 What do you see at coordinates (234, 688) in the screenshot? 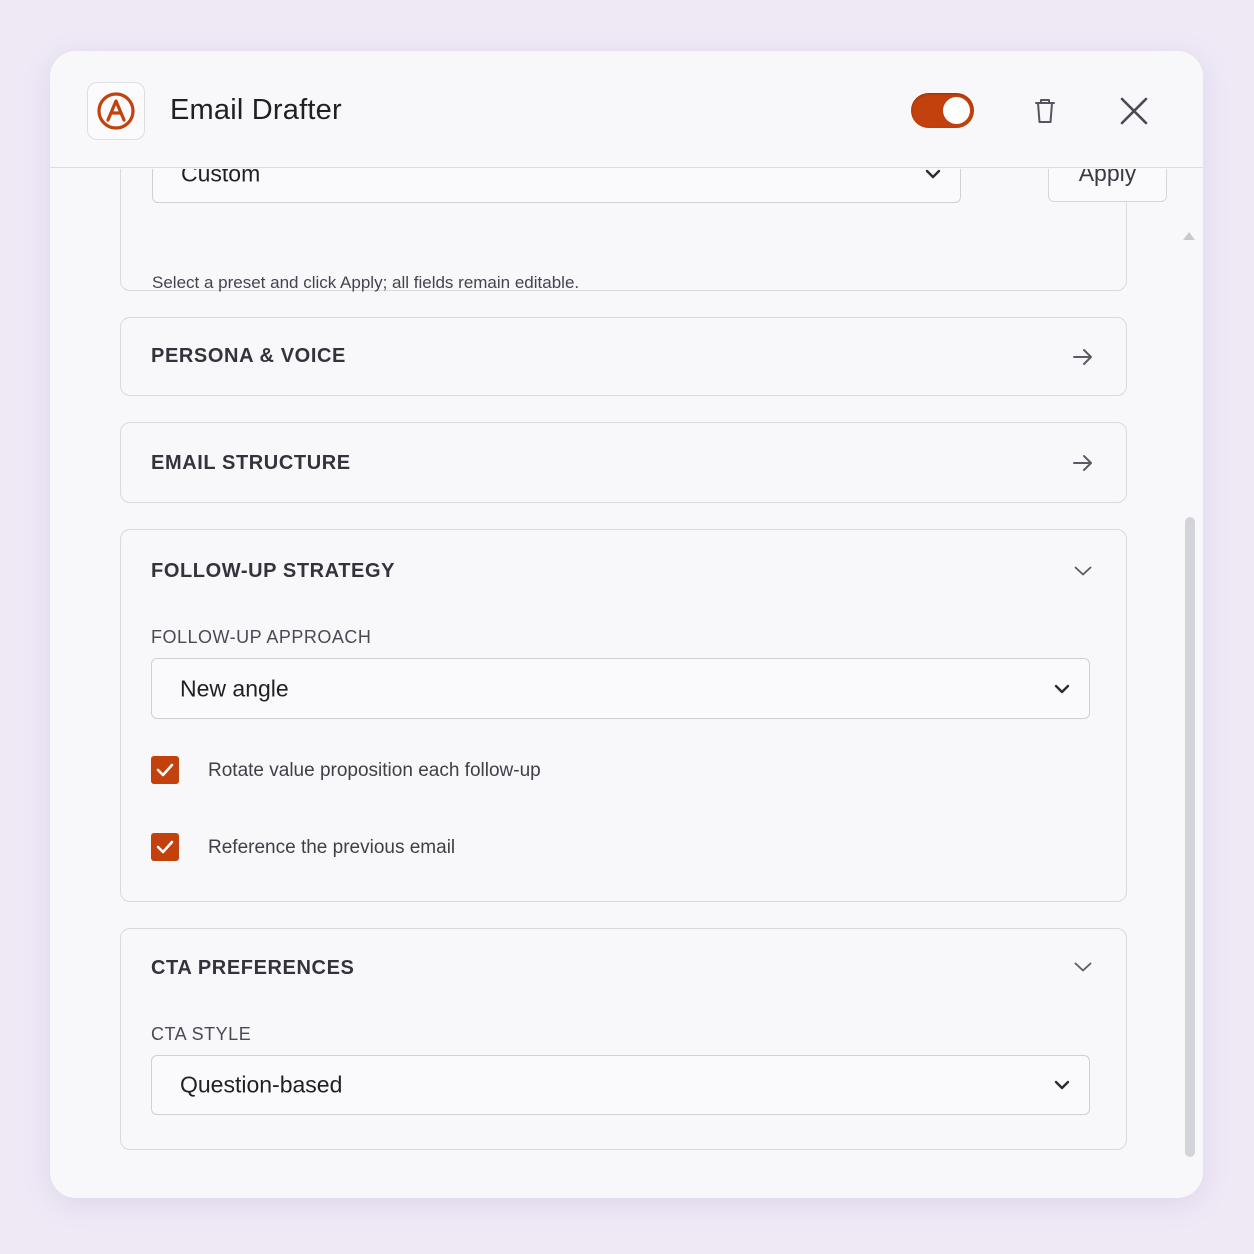
I see `follow-up-approach-value: New angle` at bounding box center [234, 688].